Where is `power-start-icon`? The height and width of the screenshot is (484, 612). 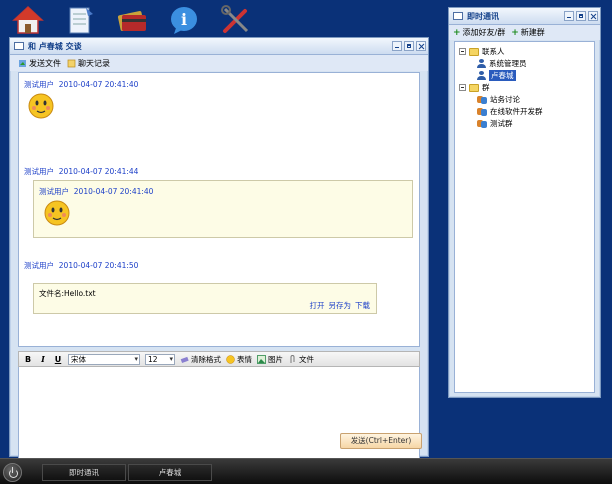 power-start-icon is located at coordinates (12, 472).